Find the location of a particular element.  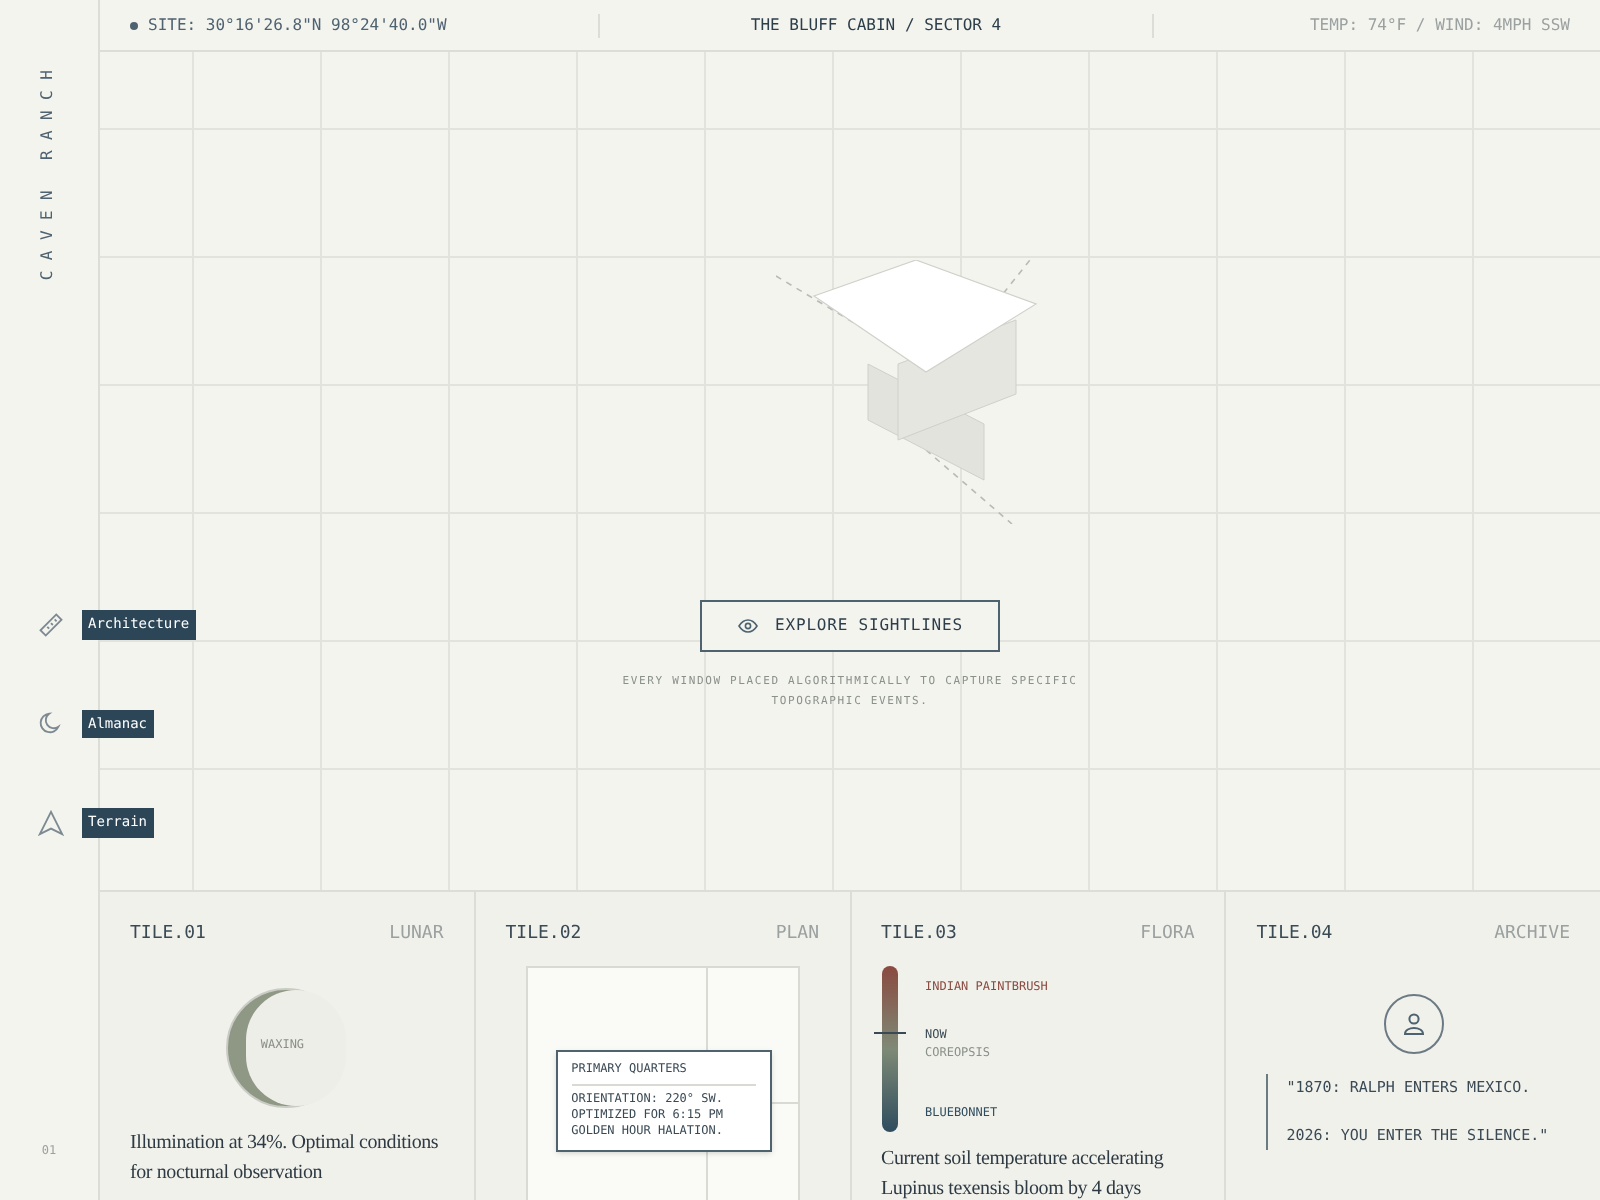

moon-icon is located at coordinates (51, 723).